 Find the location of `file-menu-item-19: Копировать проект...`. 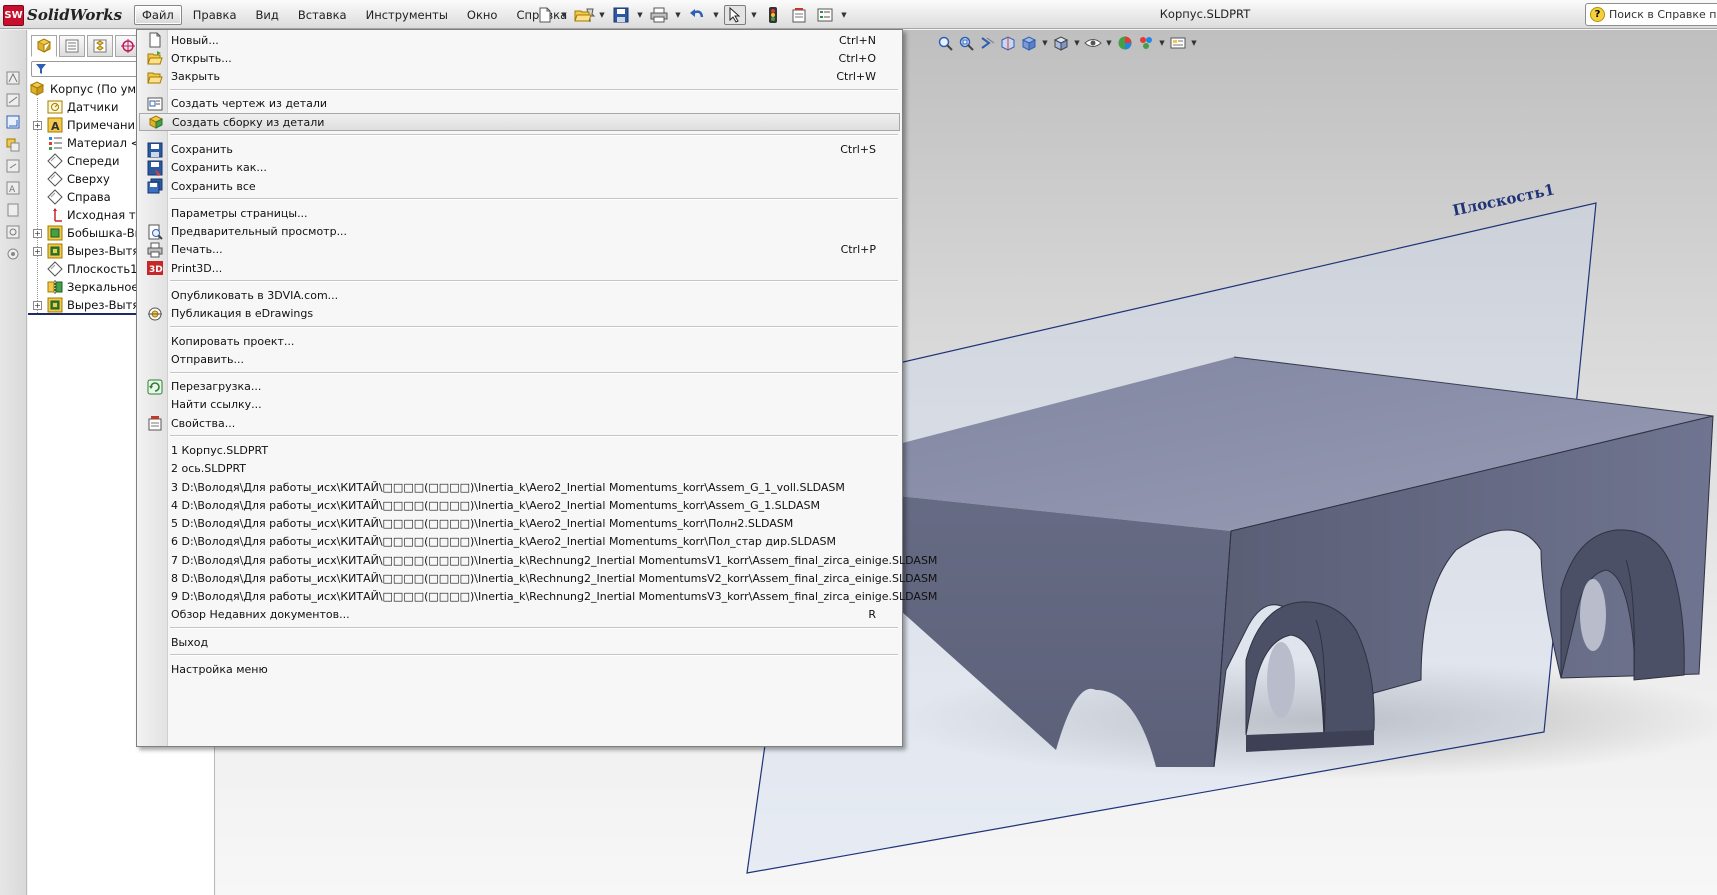

file-menu-item-19: Копировать проект... is located at coordinates (519, 341).